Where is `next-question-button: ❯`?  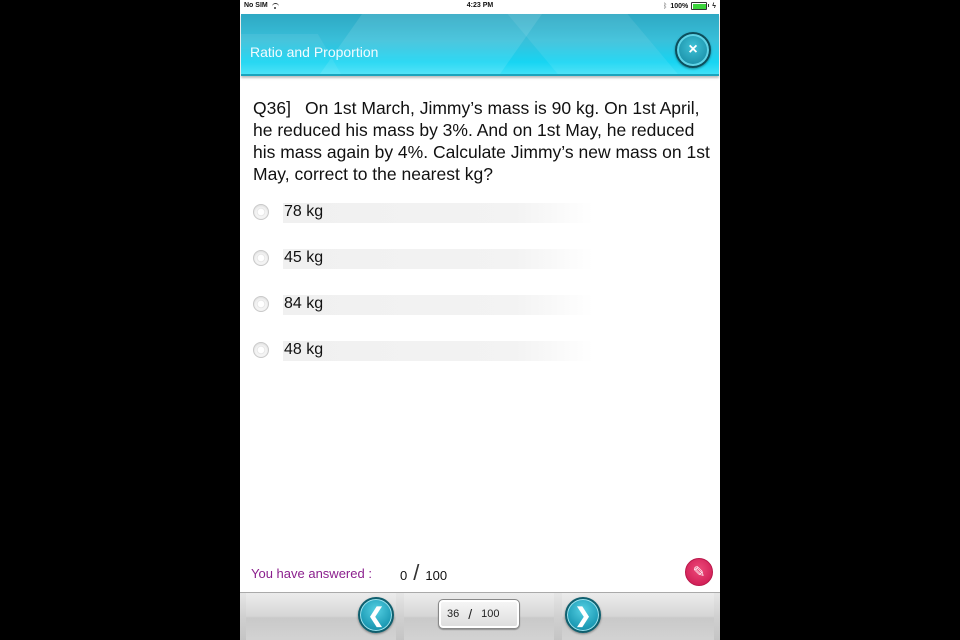
next-question-button: ❯ is located at coordinates (583, 615).